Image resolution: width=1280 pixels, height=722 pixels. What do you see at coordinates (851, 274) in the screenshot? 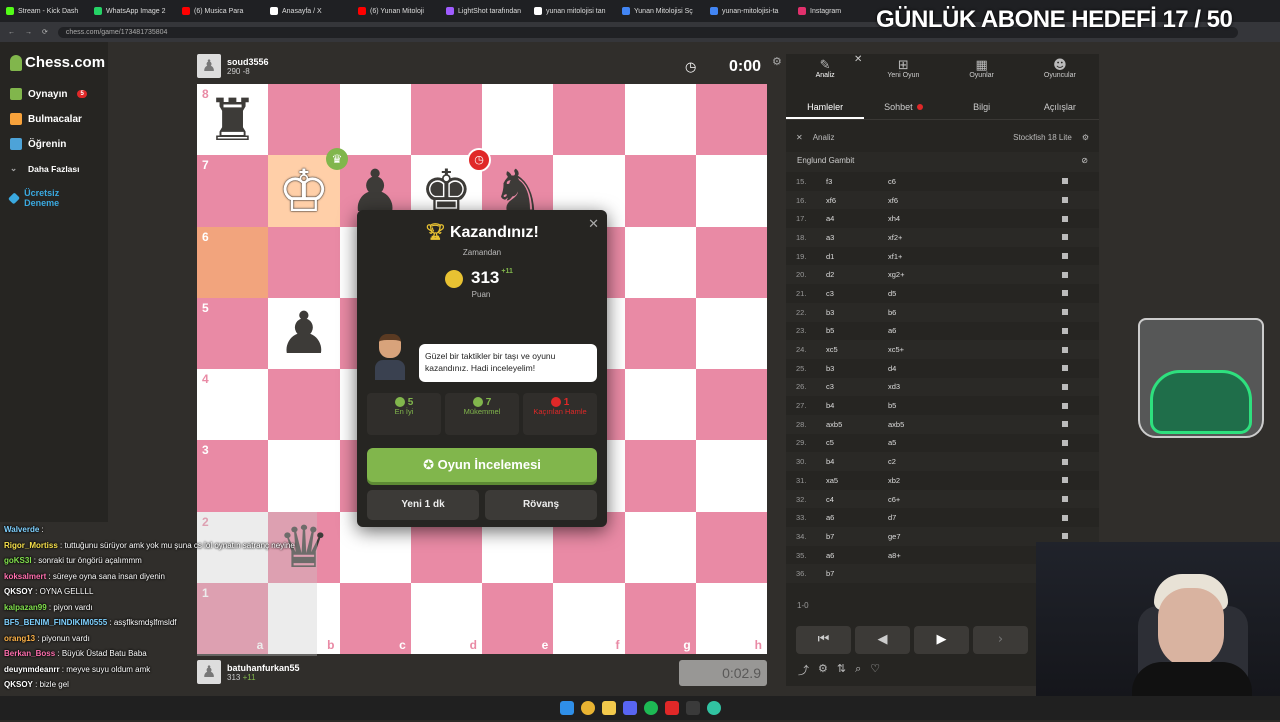
I see `move-notation: d2` at bounding box center [851, 274].